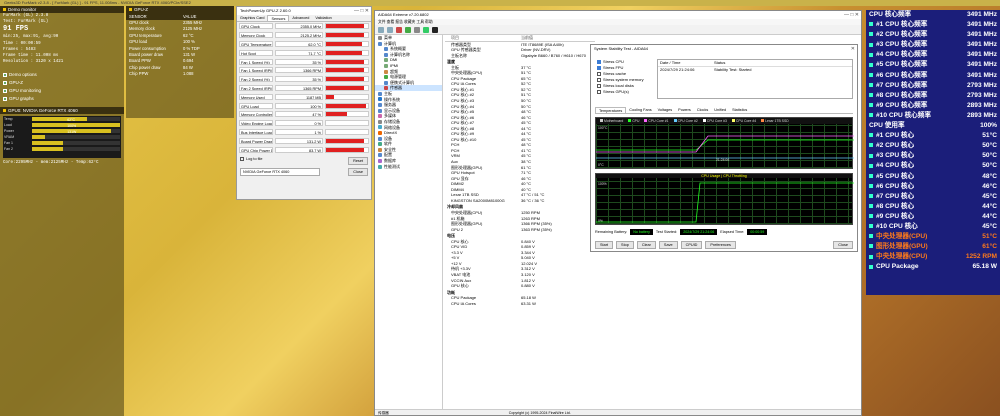  Describe the element at coordinates (278, 18) in the screenshot. I see `tab-sensors: Sensors` at that location.